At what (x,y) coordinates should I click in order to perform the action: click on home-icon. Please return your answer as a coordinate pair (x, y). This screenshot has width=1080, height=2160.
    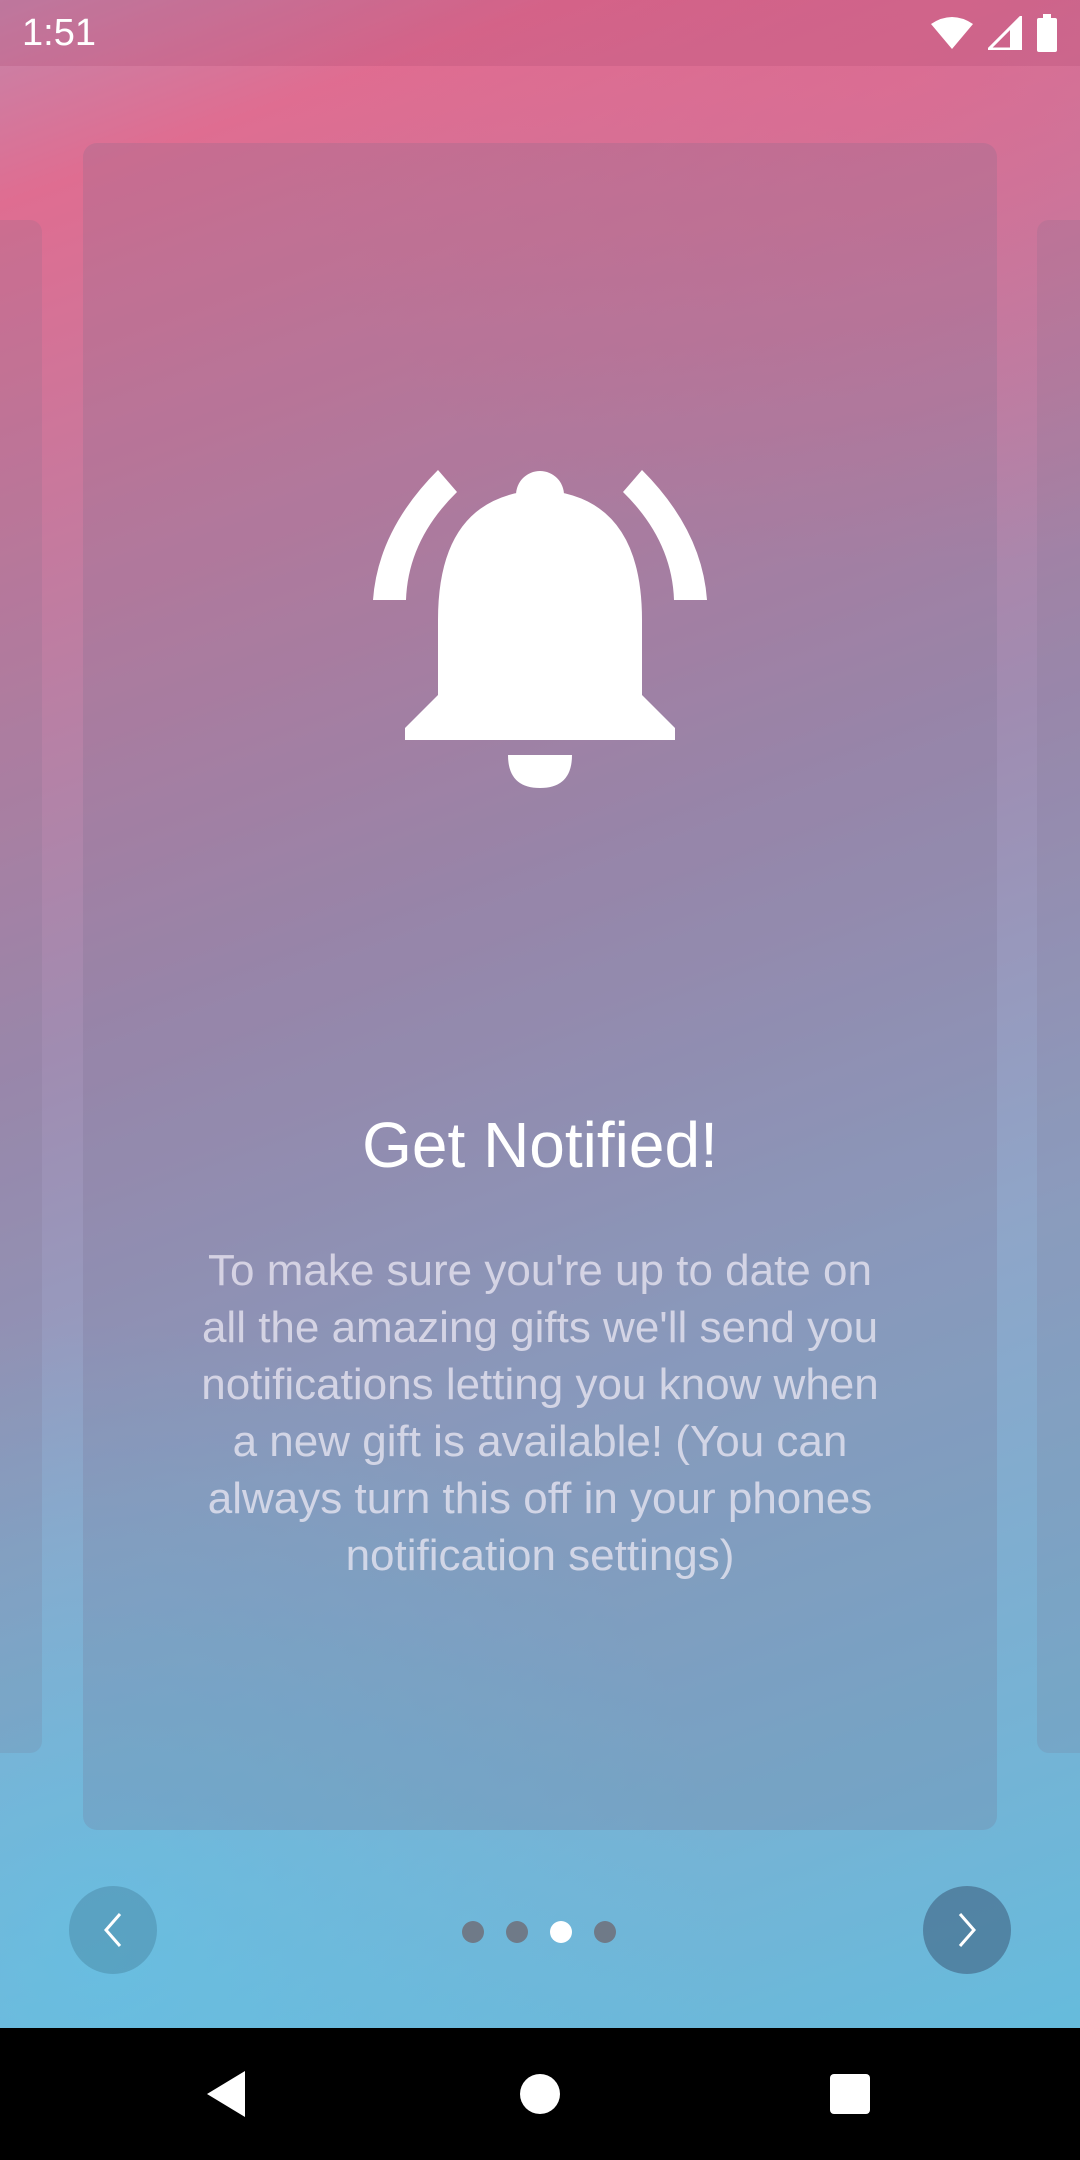
    Looking at the image, I should click on (540, 2094).